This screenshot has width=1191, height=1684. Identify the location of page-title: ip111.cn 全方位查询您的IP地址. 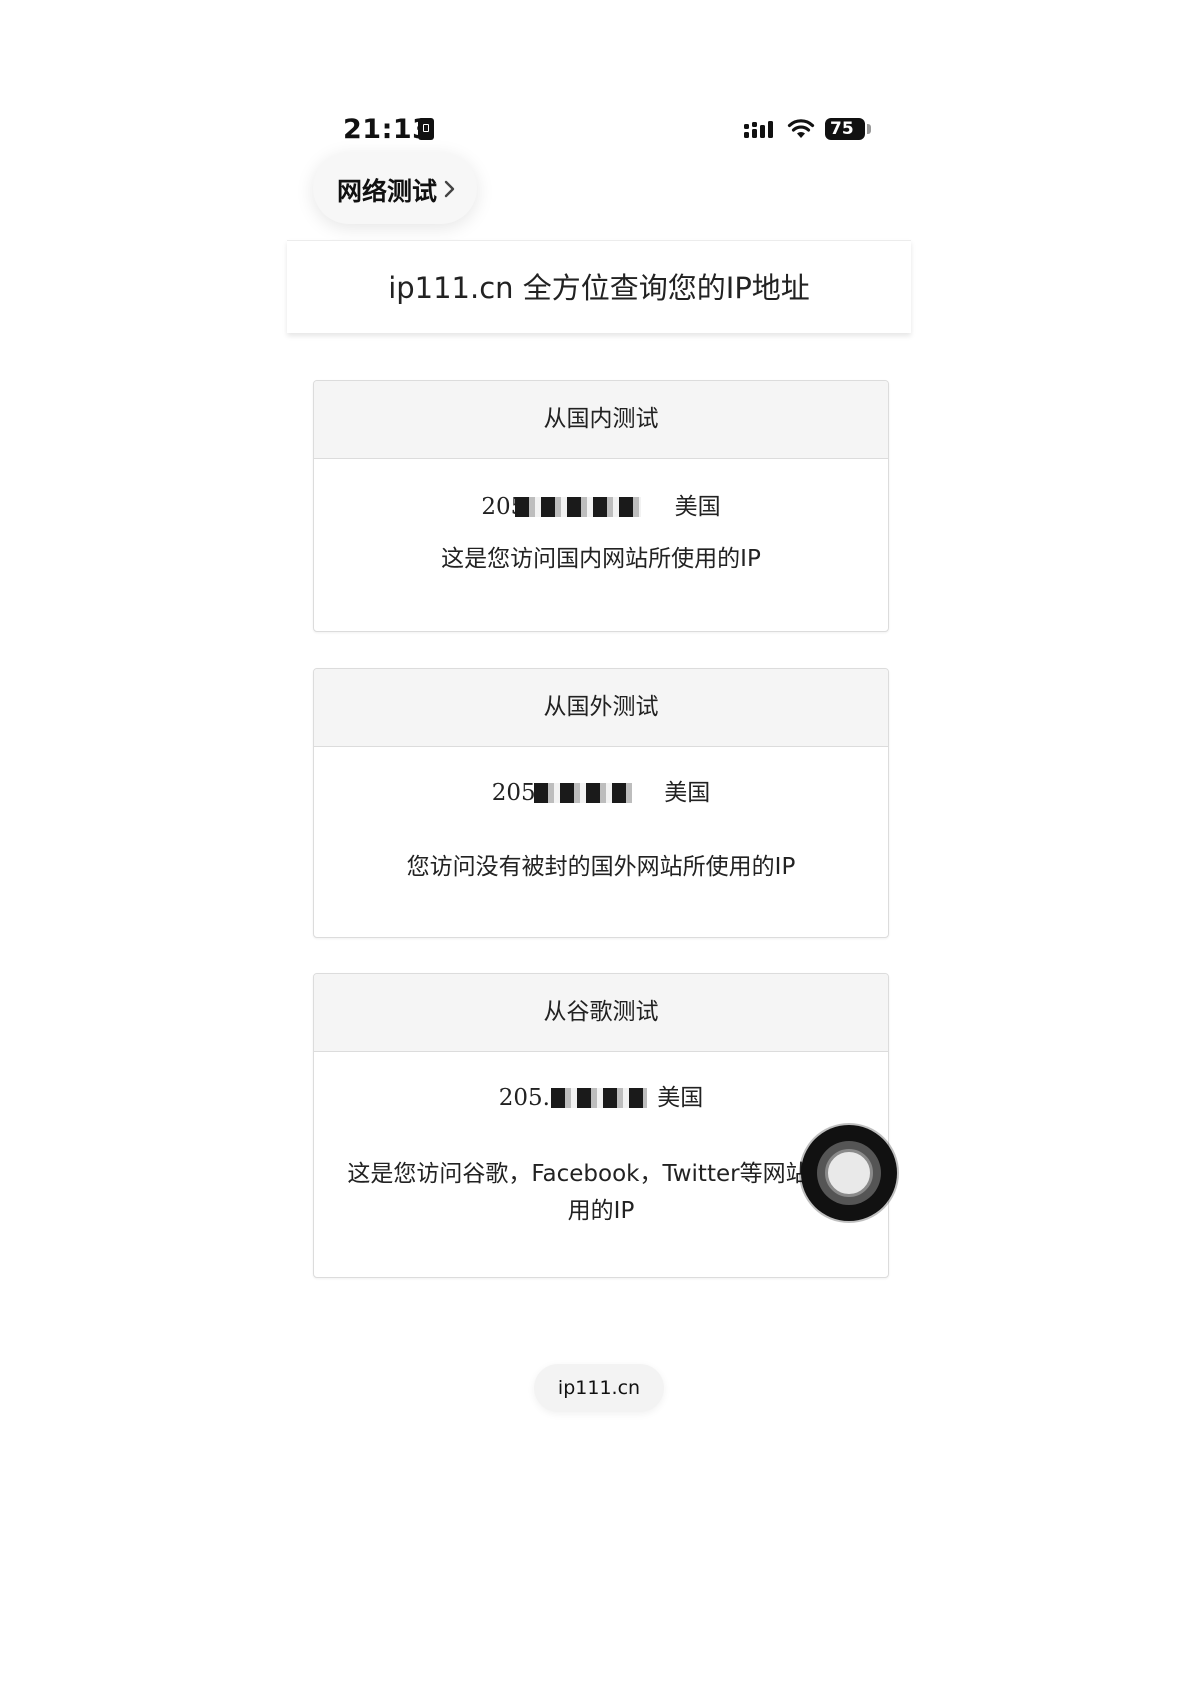
(599, 288).